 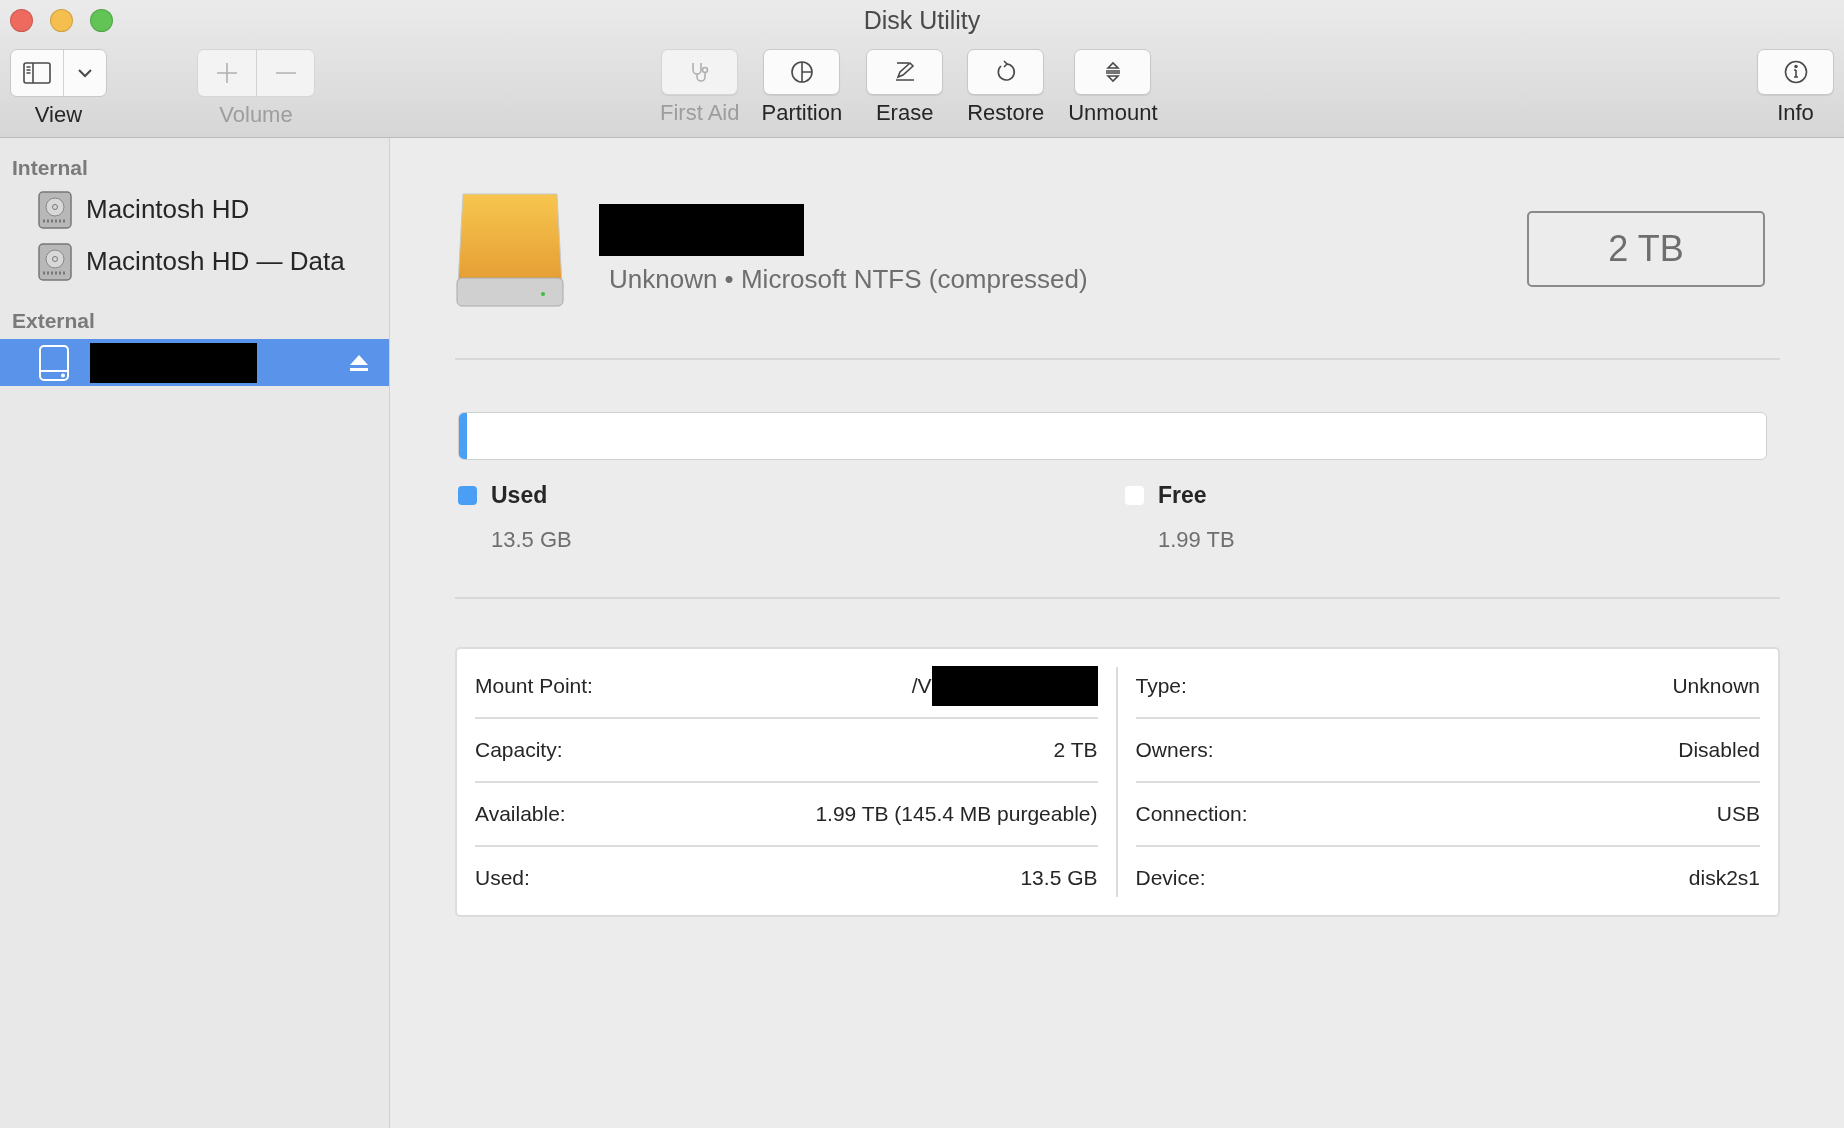 I want to click on toolbar-label: Volume, so click(x=256, y=115).